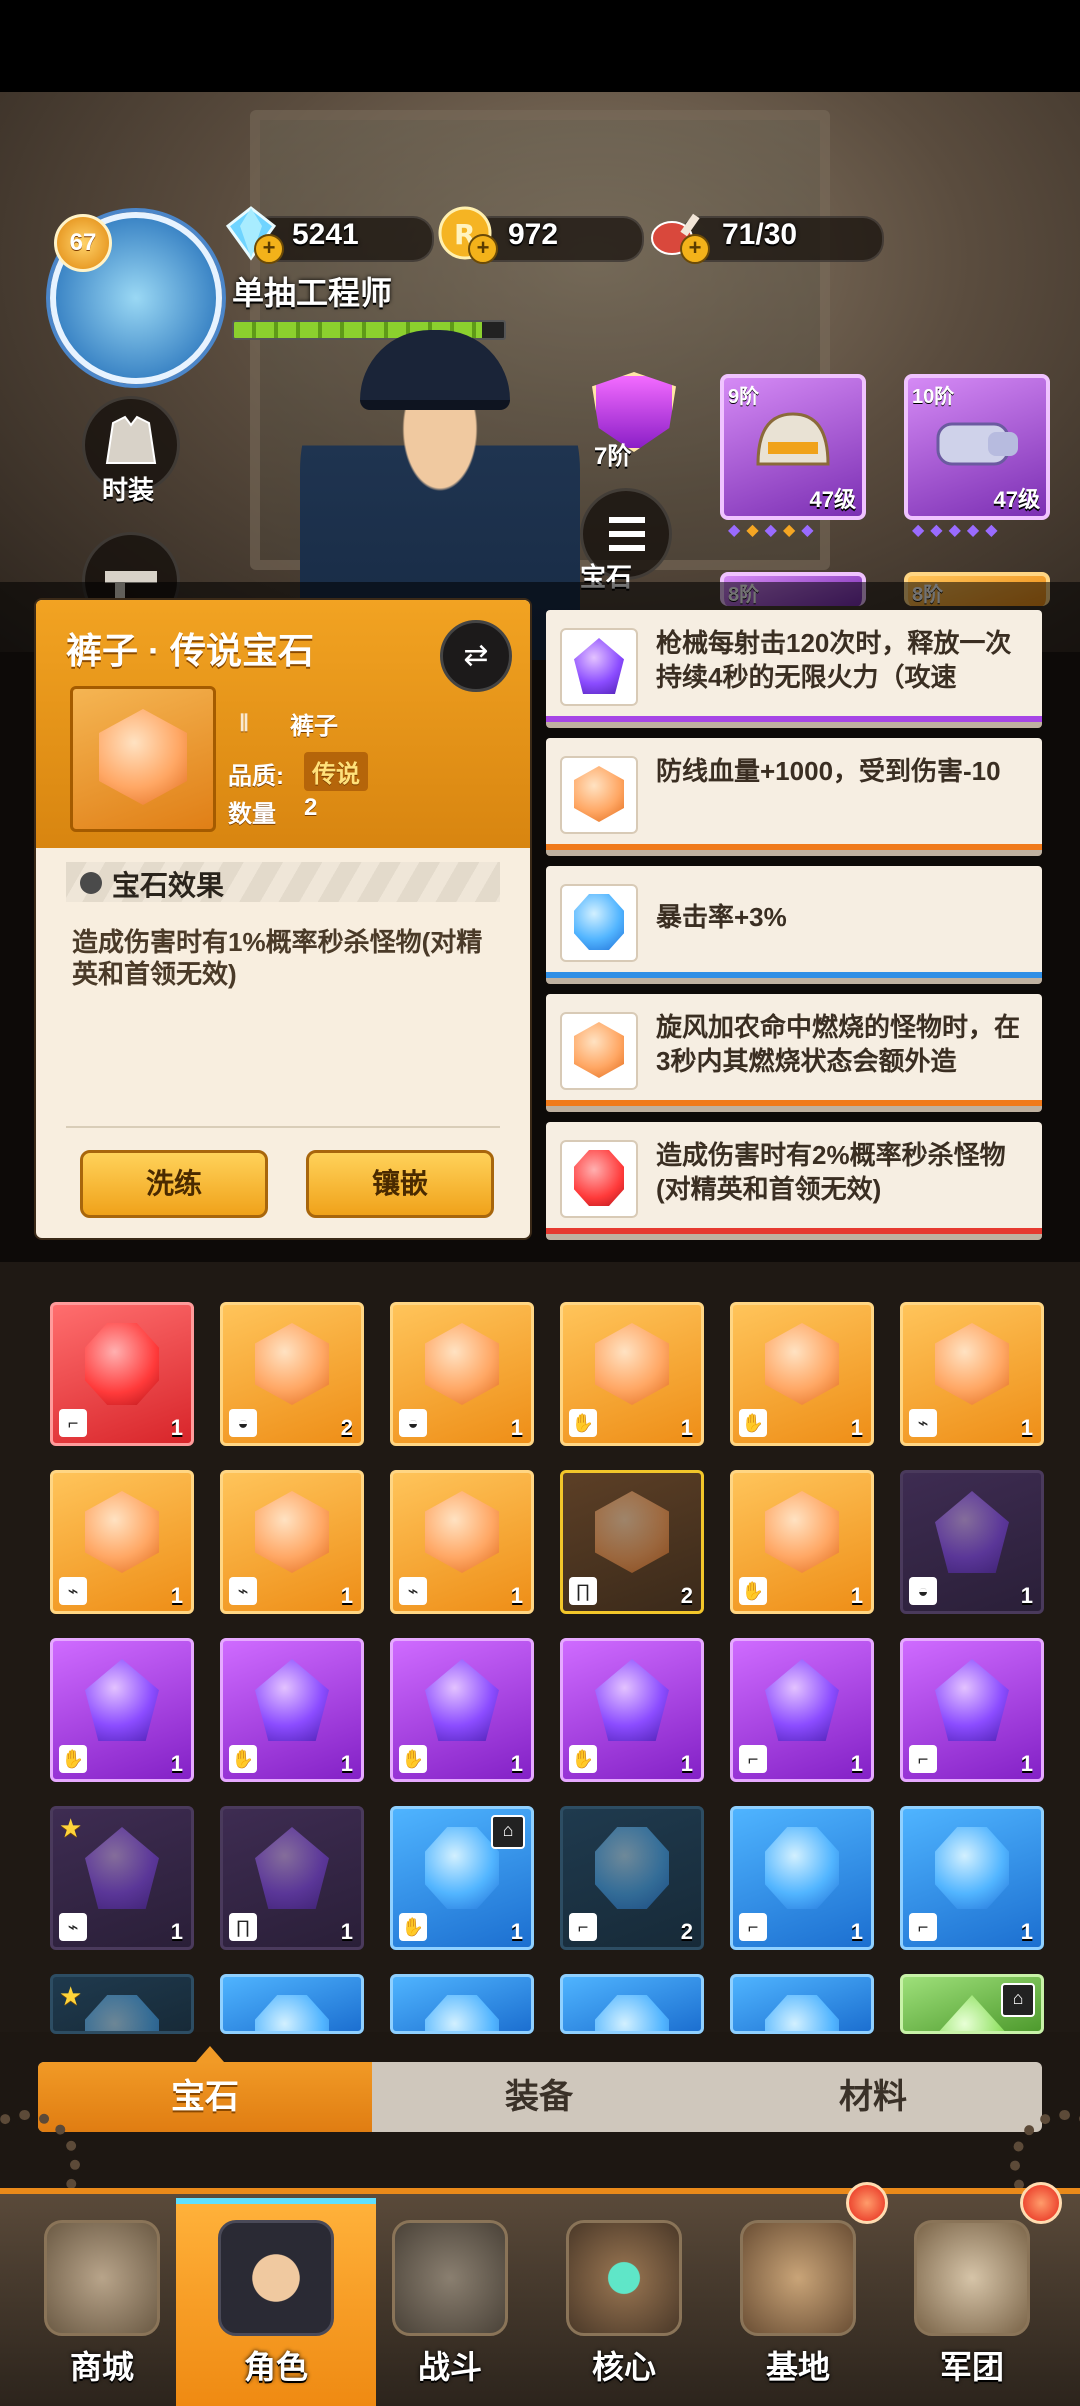  What do you see at coordinates (253, 234) in the screenshot?
I see `diamond-icon: +` at bounding box center [253, 234].